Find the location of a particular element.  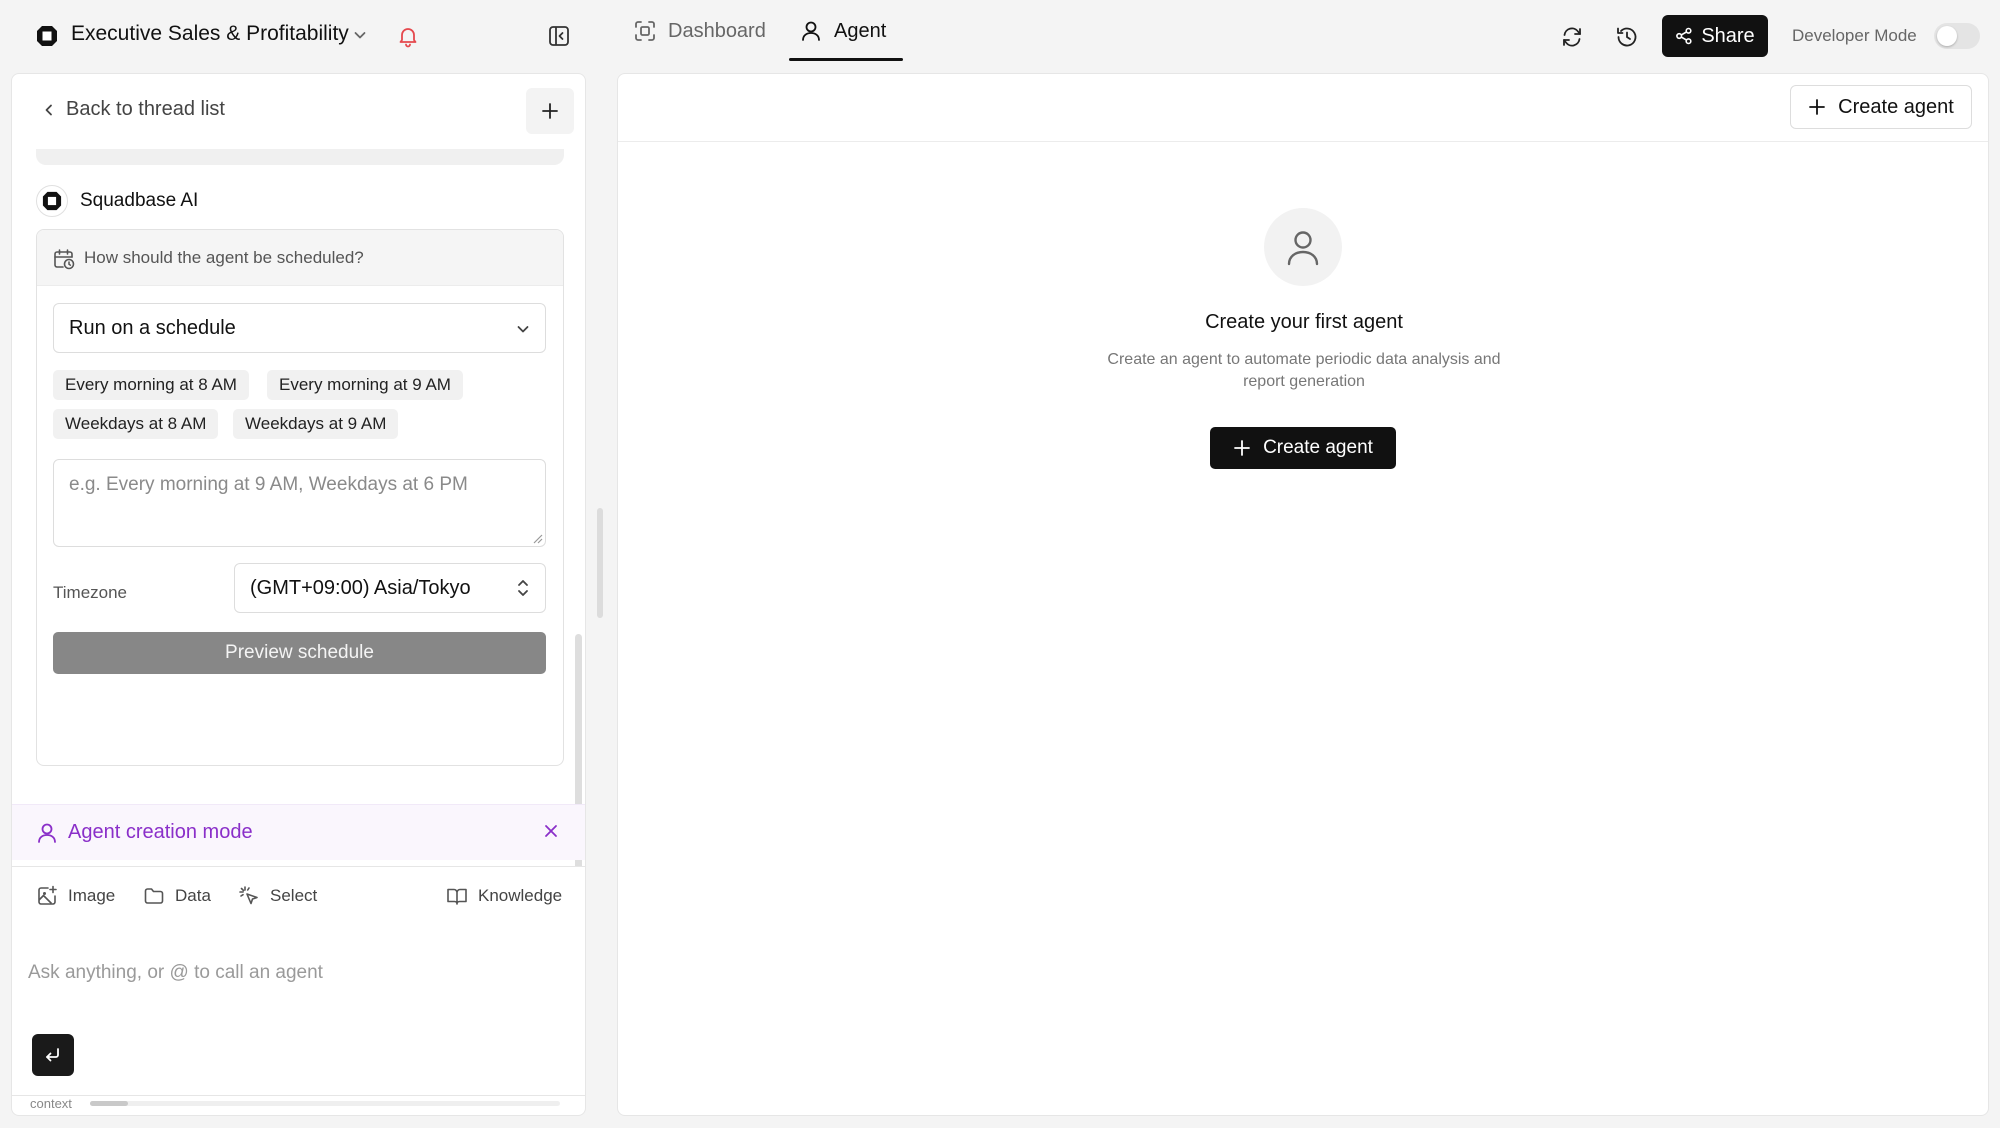

bell-icon is located at coordinates (408, 36).